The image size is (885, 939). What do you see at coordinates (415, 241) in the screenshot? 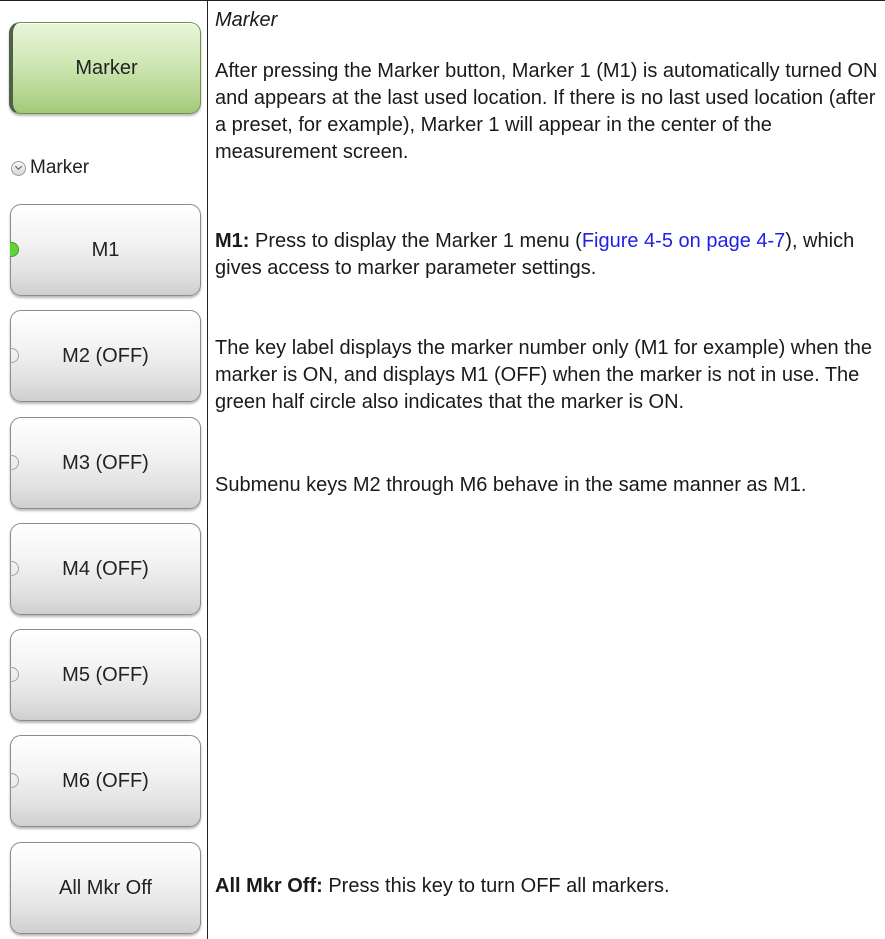
I see `m1-text-a: Press to display the Marker 1 menu (` at bounding box center [415, 241].